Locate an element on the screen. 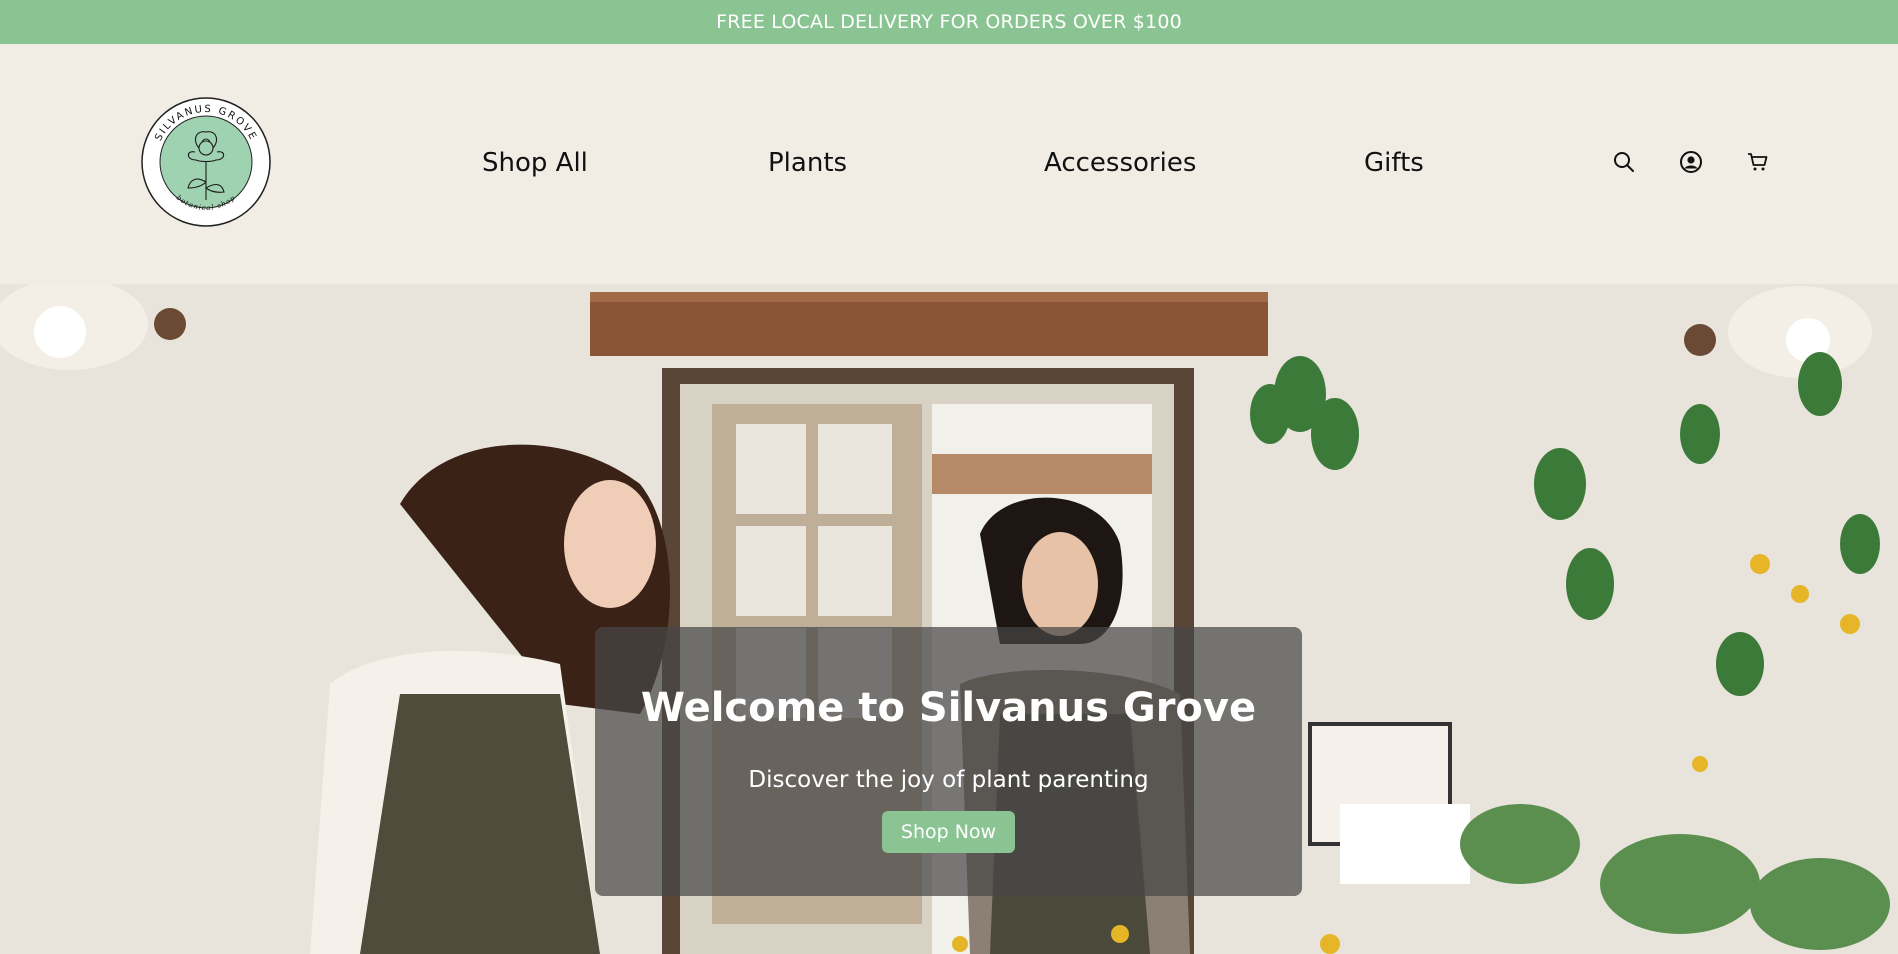 This screenshot has height=954, width=1898. nav-shop-all: Shop All is located at coordinates (535, 163).